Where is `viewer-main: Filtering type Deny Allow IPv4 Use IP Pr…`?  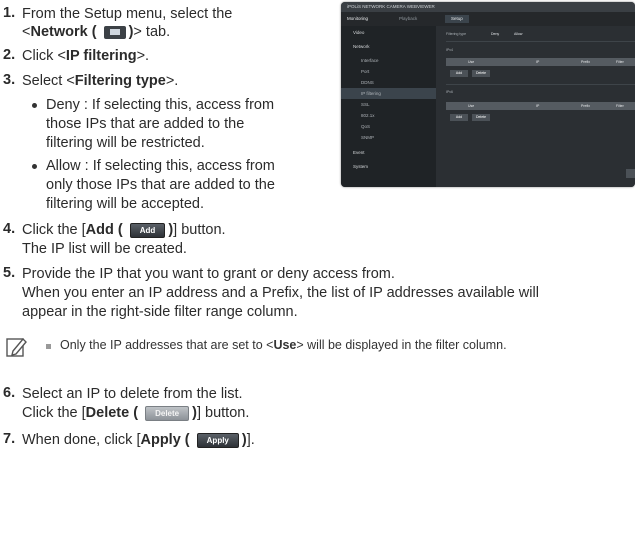 viewer-main: Filtering type Deny Allow IPv4 Use IP Pr… is located at coordinates (535, 106).